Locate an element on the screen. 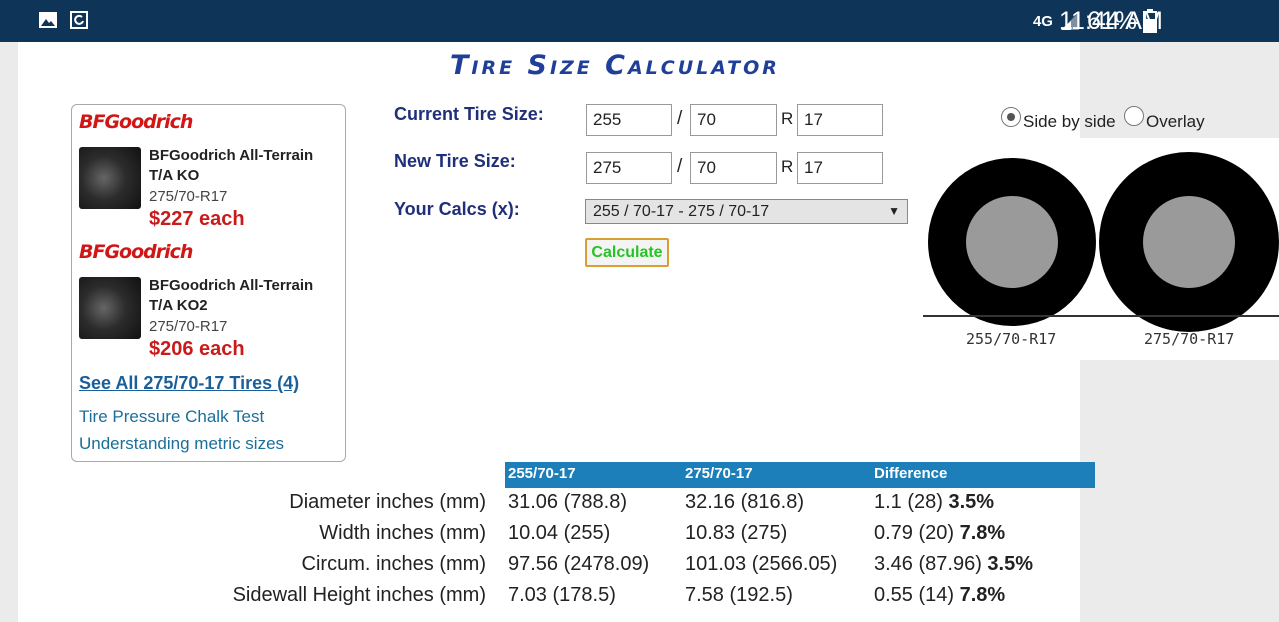  side-by-side-radio is located at coordinates (1011, 117).